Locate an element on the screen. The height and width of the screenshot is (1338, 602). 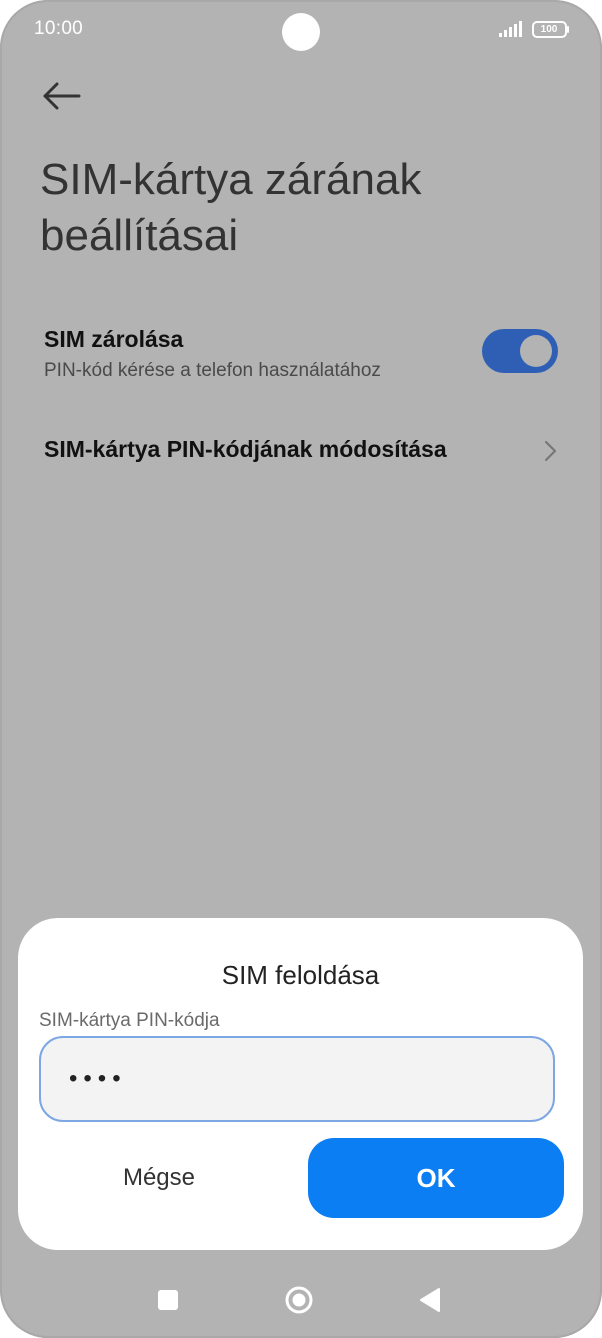
status-bar: 10:00 100 is located at coordinates (301, 31).